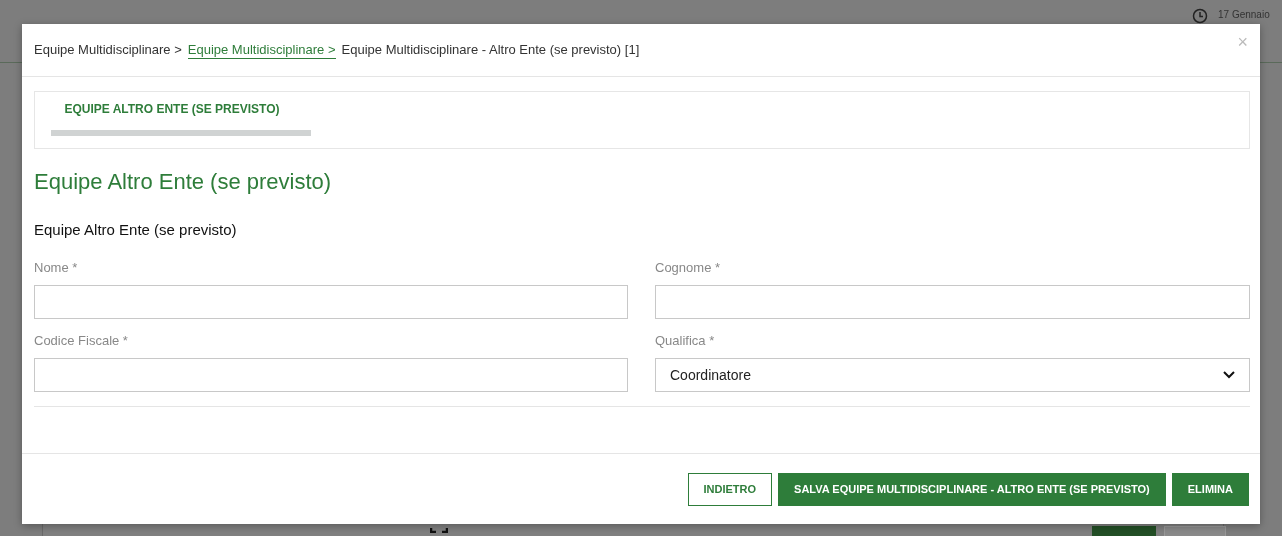 This screenshot has width=1282, height=536. I want to click on breadcrumb-link: Equipe Multidisciplinare >, so click(261, 50).